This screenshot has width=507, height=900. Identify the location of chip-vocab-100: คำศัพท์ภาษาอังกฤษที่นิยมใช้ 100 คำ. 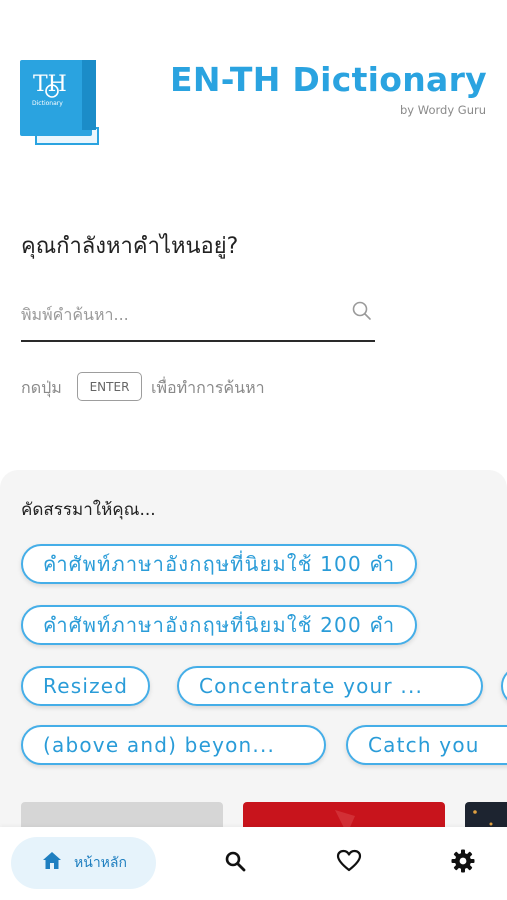
(219, 564).